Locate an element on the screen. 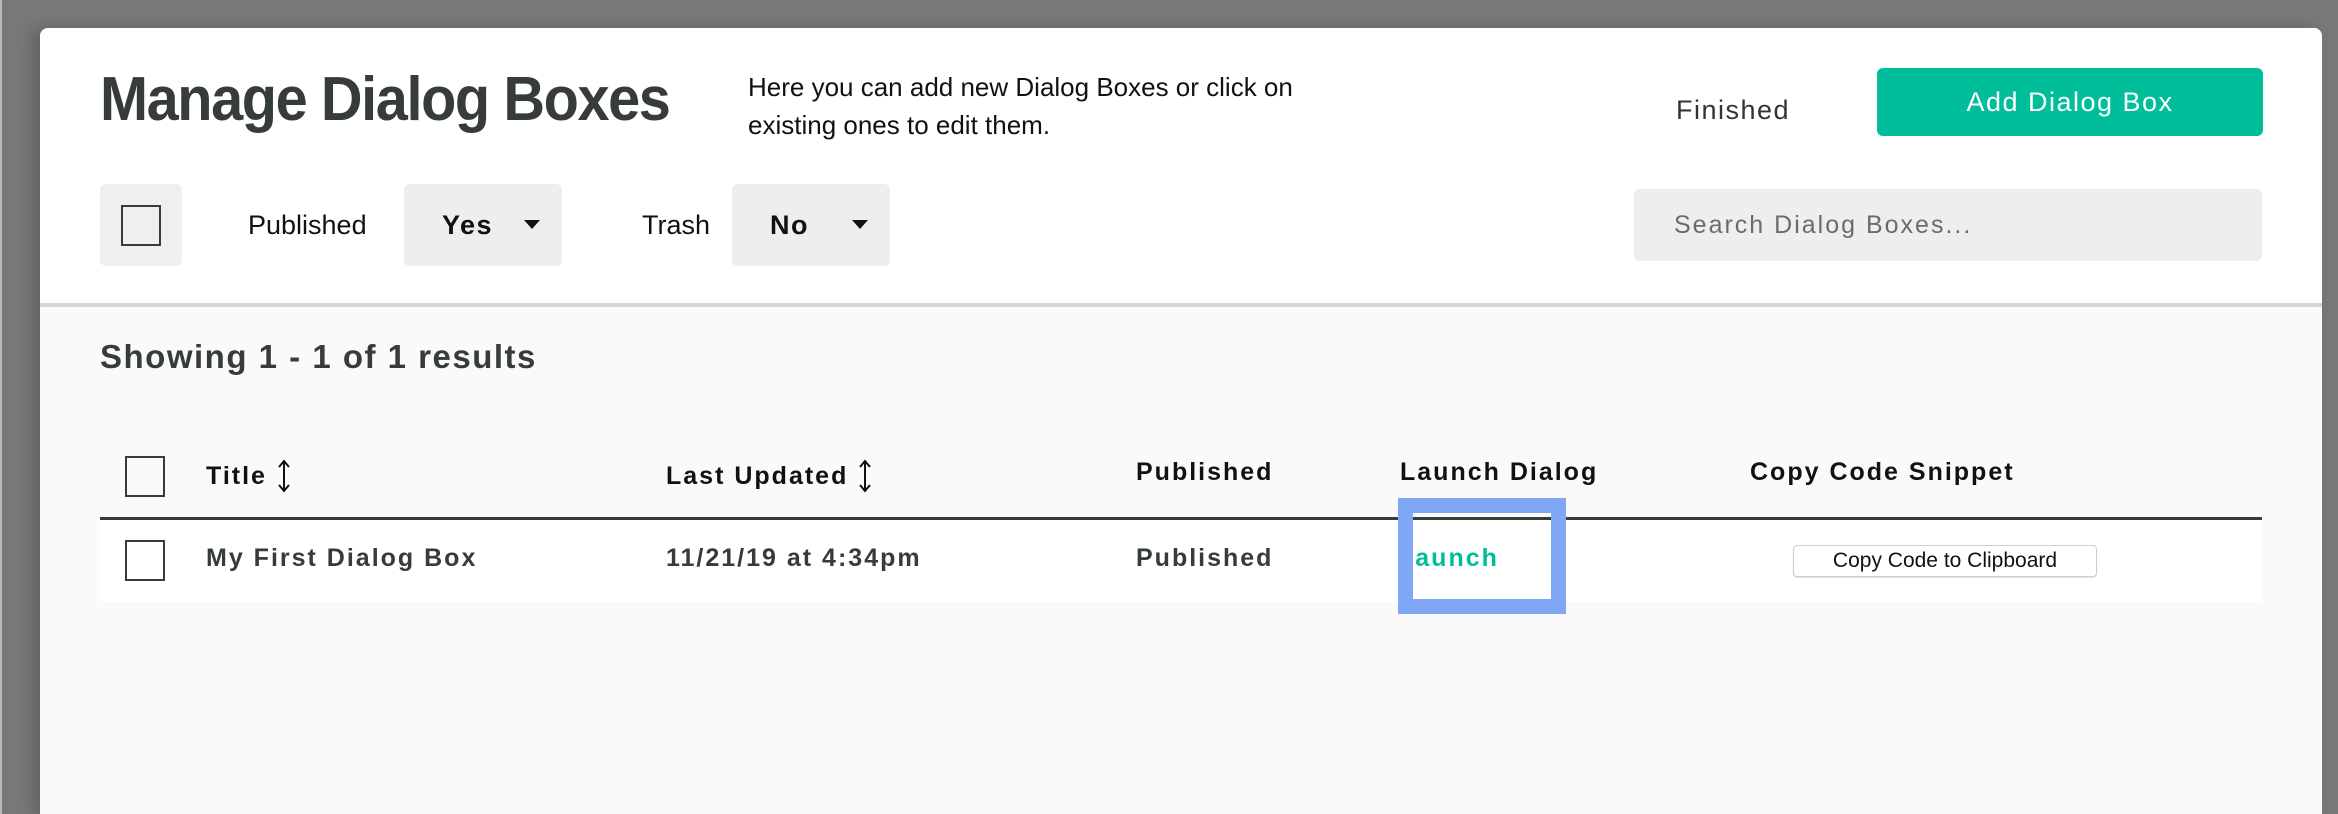  column-header-last-updated: Last Updated is located at coordinates (769, 476).